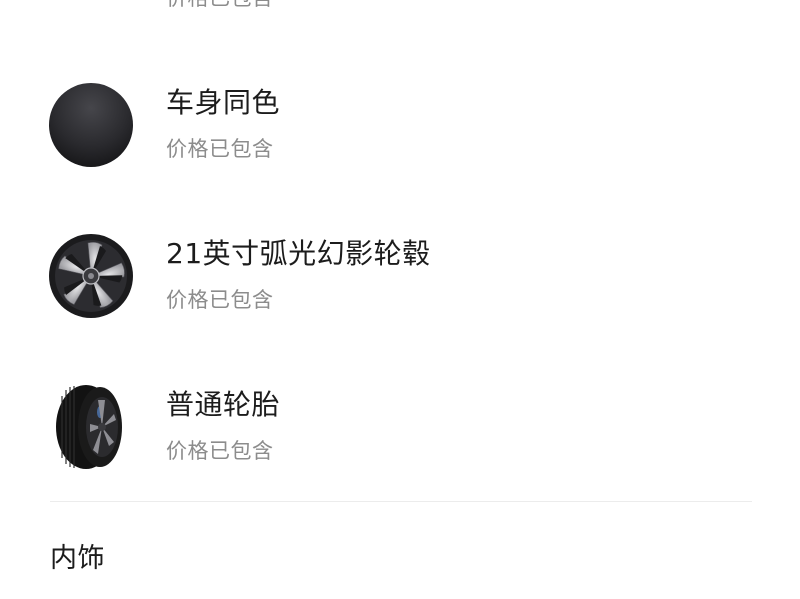  What do you see at coordinates (91, 125) in the screenshot?
I see `color-swatch-icon` at bounding box center [91, 125].